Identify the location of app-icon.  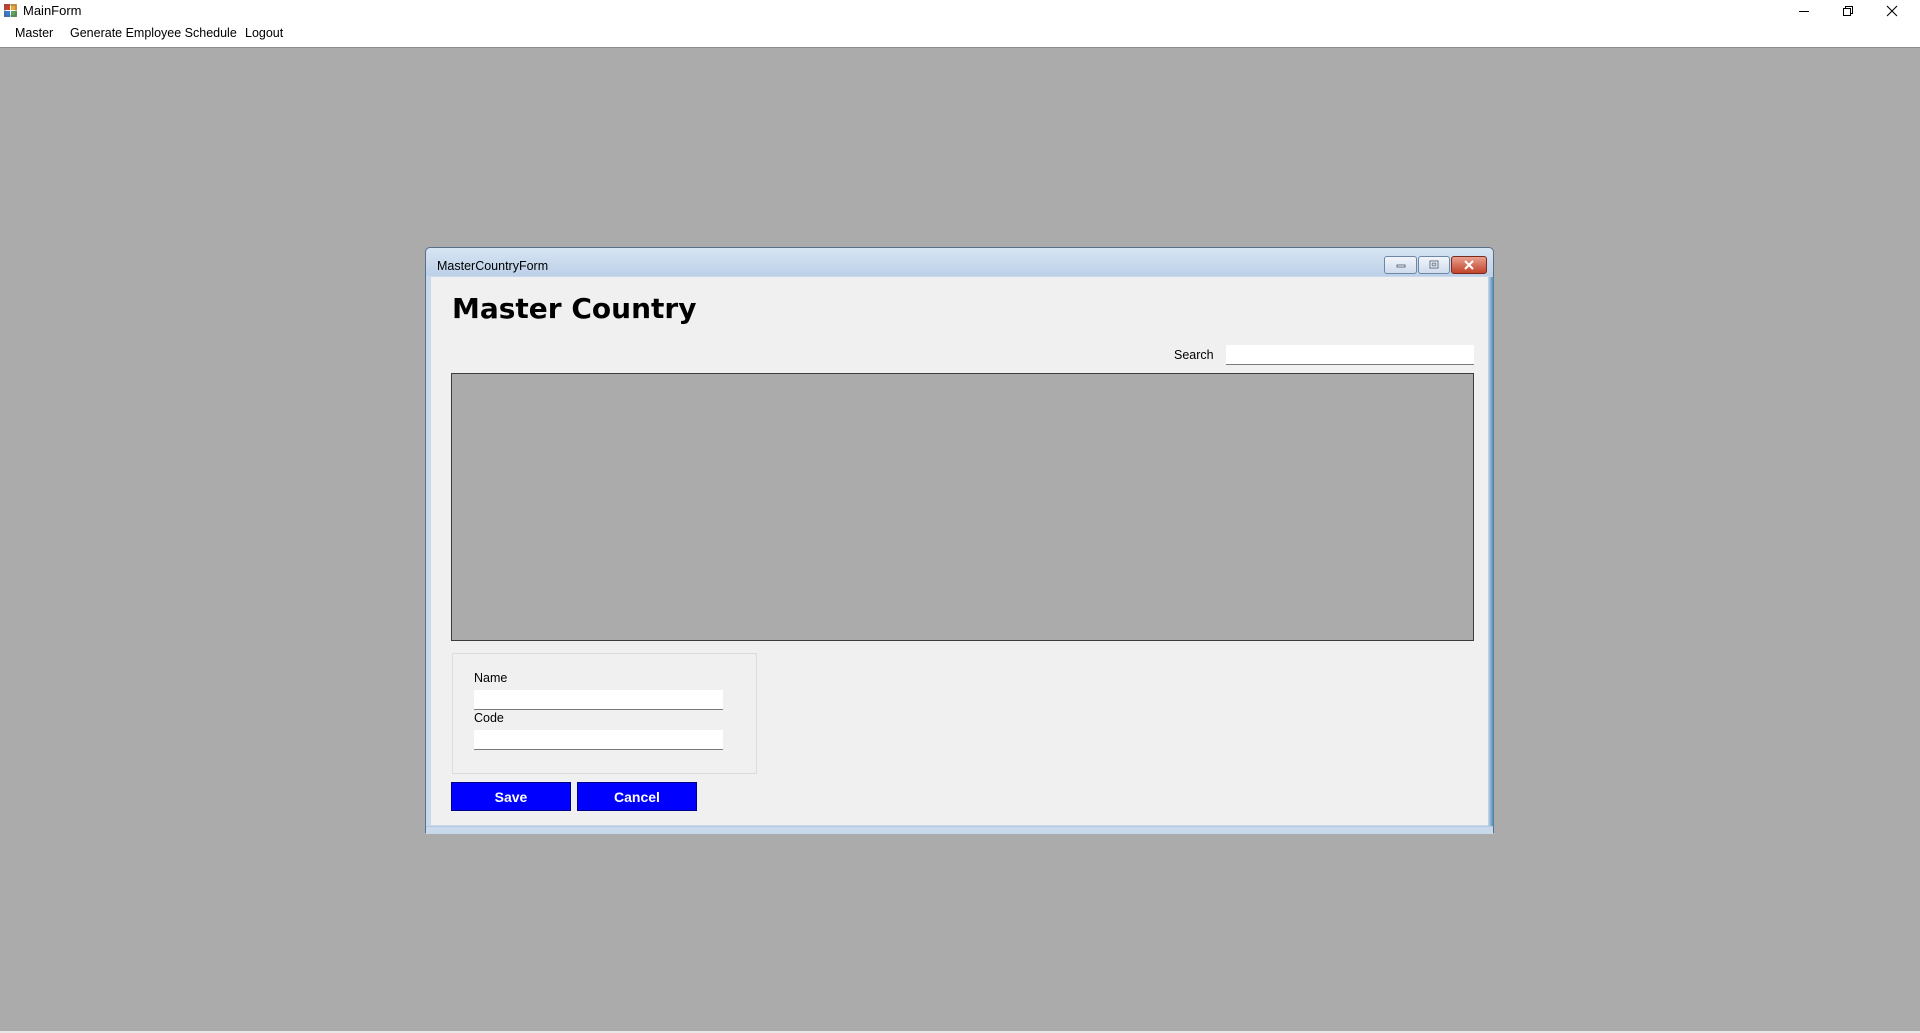
(10, 10).